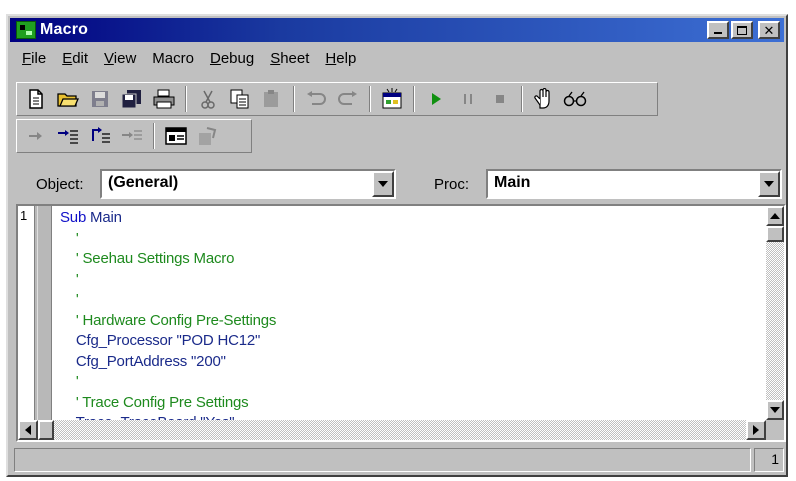 This screenshot has width=796, height=481. Describe the element at coordinates (412, 362) in the screenshot. I see `code-line: Cfg_PortAddress "200"` at that location.